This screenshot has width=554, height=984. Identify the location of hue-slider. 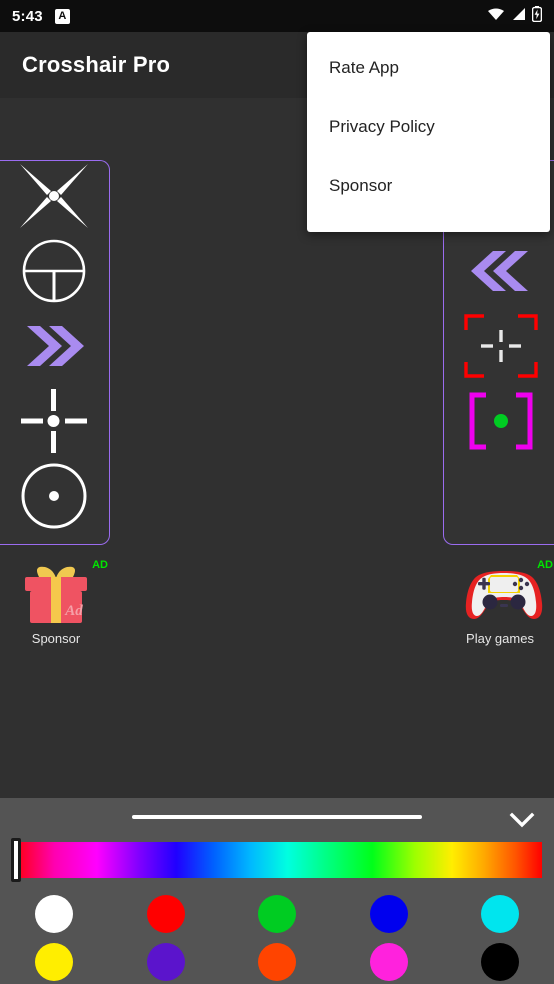
(276, 860).